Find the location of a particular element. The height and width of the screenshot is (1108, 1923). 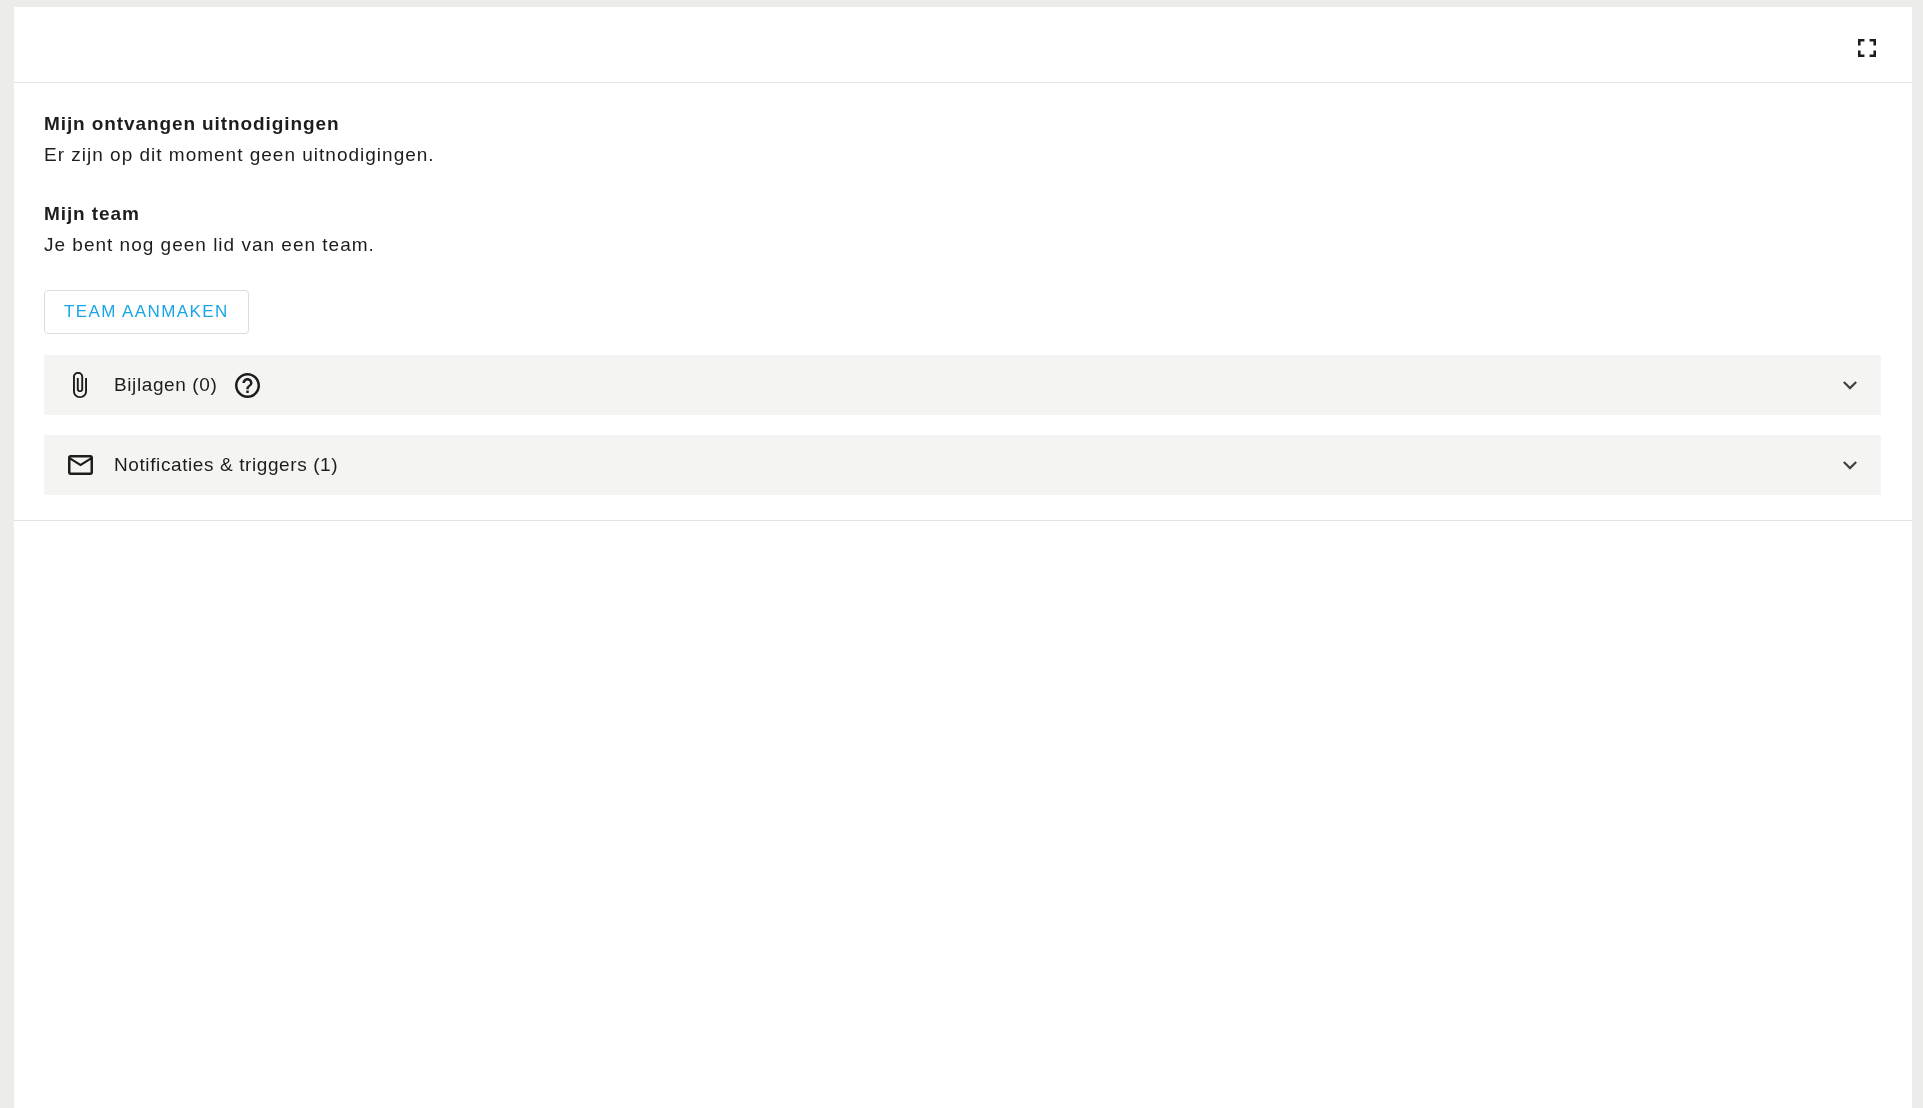

envelope-icon is located at coordinates (80, 465).